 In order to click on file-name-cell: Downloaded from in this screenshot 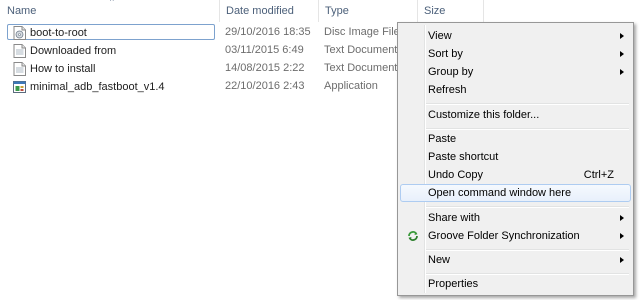, I will do `click(111, 50)`.